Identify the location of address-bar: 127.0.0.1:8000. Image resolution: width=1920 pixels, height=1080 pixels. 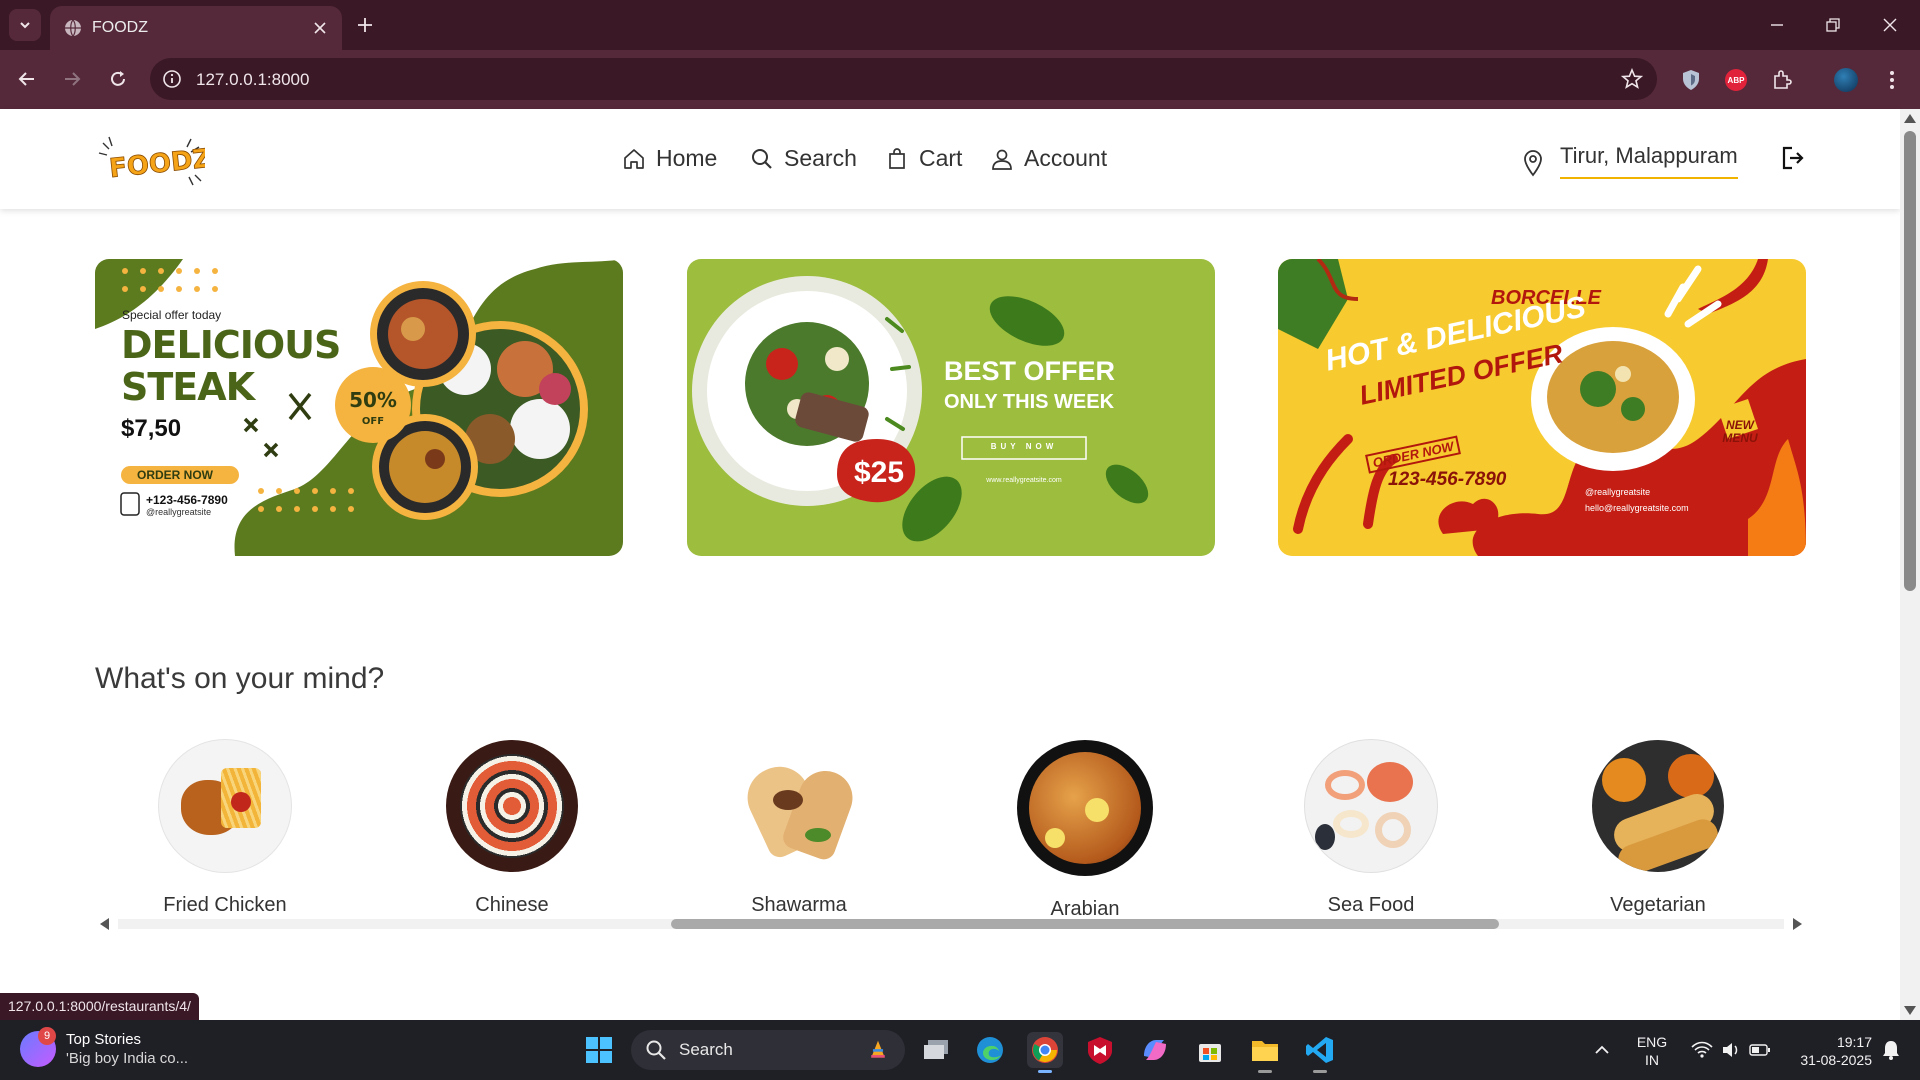
(903, 79).